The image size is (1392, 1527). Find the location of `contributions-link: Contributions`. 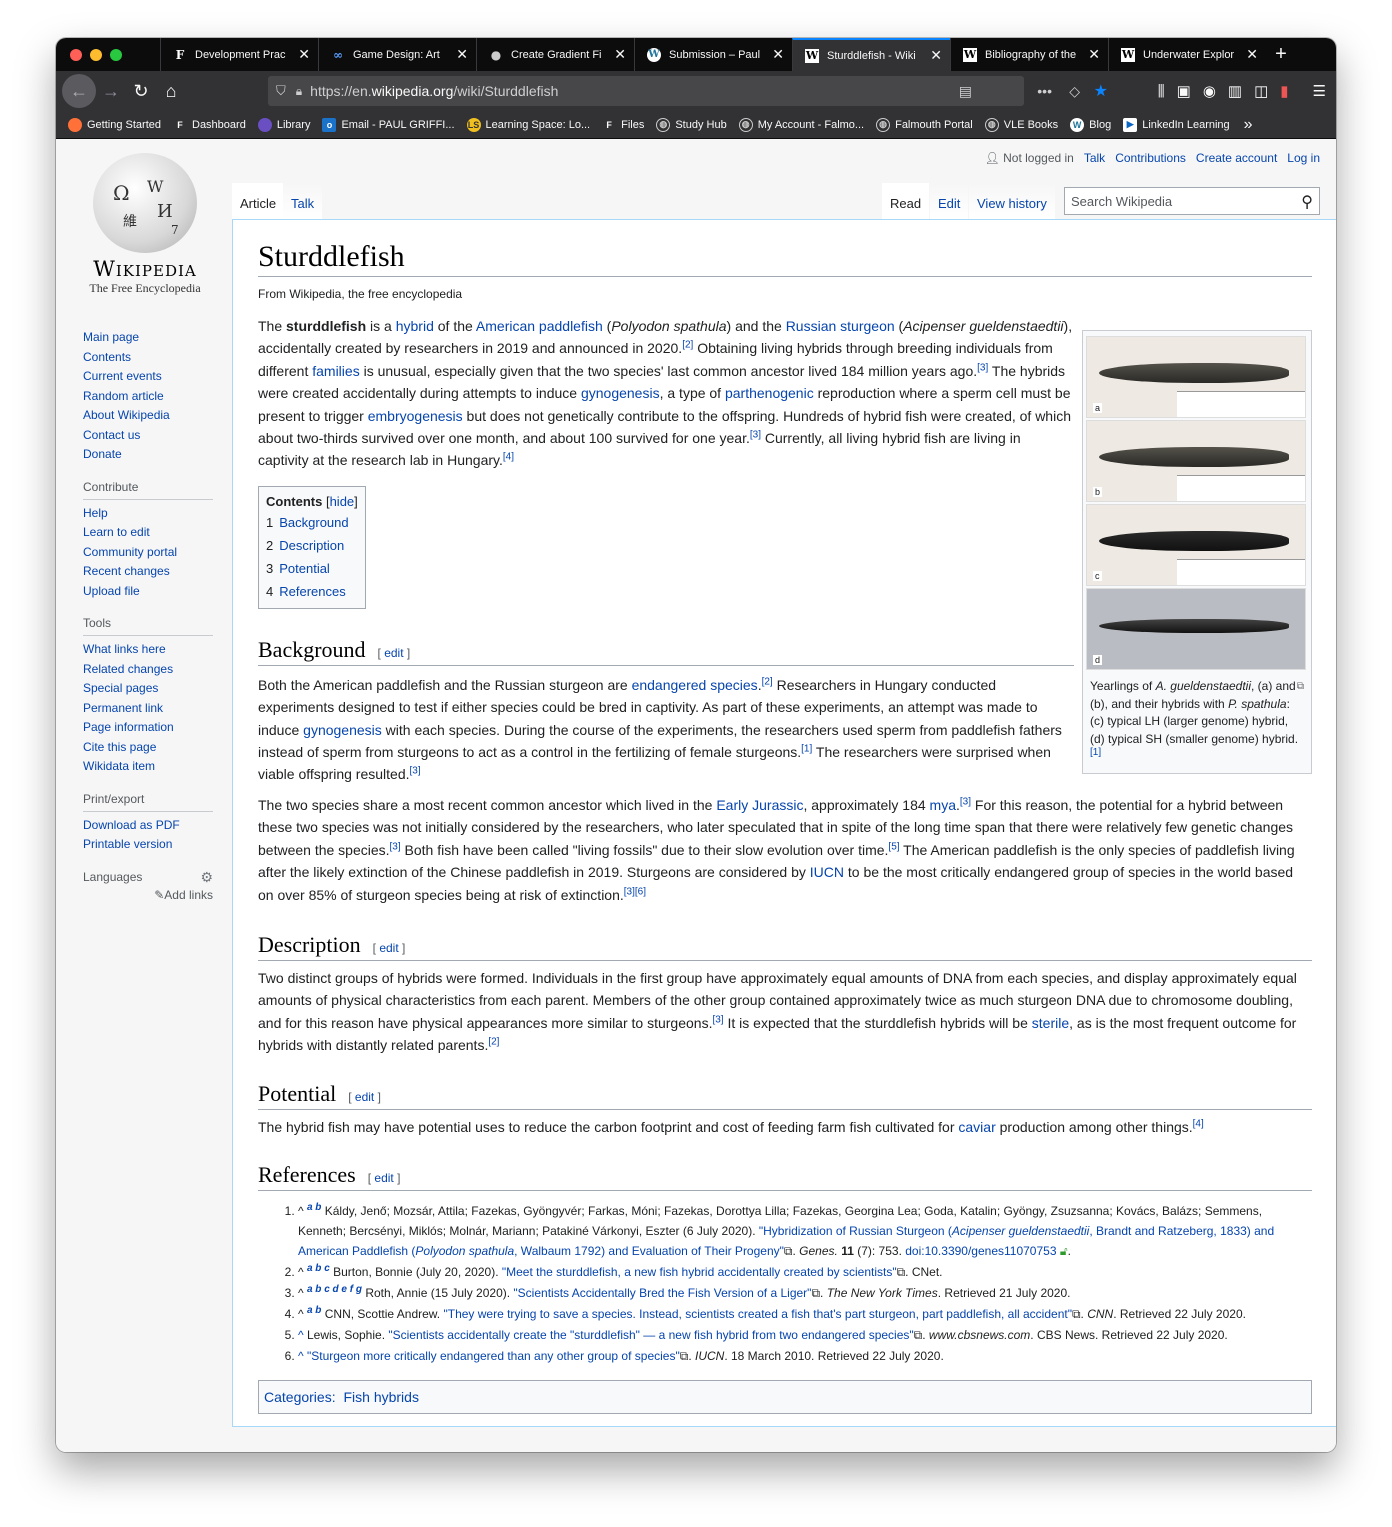

contributions-link: Contributions is located at coordinates (1150, 158).